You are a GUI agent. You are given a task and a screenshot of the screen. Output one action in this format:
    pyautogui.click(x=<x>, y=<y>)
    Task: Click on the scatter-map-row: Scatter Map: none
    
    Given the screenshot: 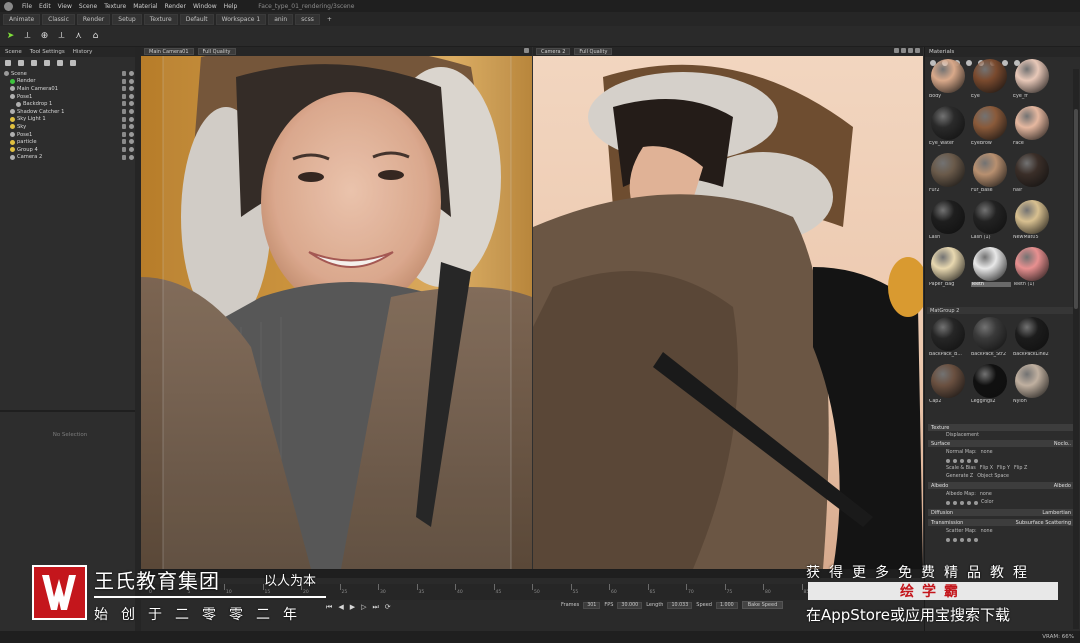 What is the action you would take?
    pyautogui.click(x=1001, y=531)
    